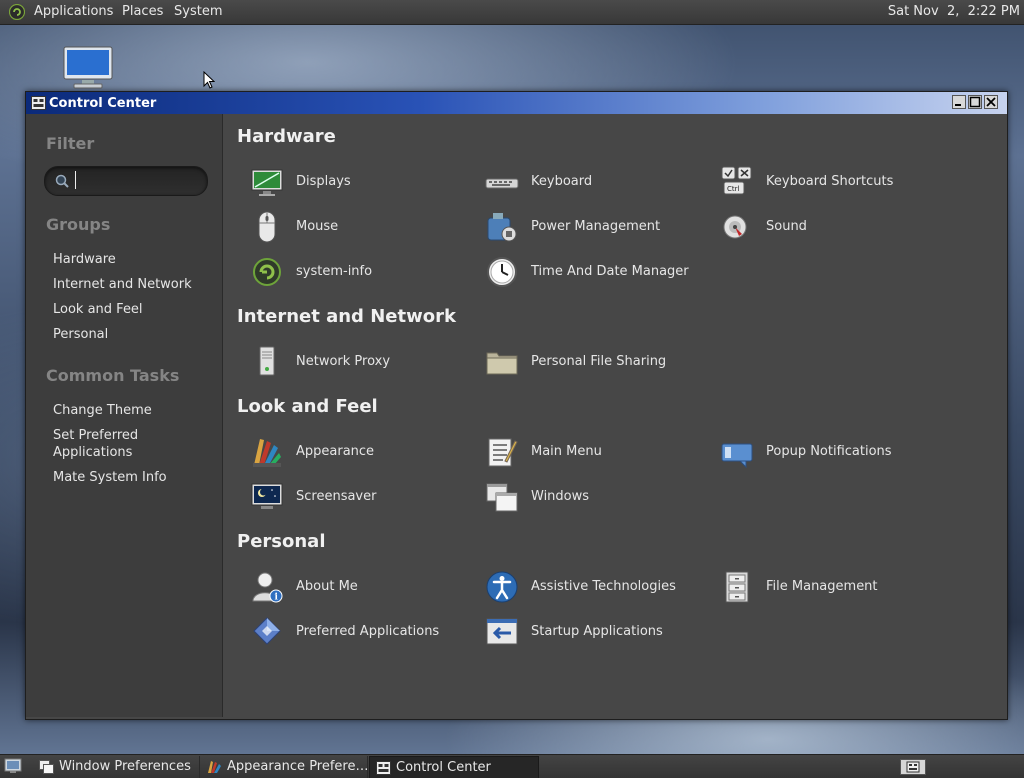 Image resolution: width=1024 pixels, height=778 pixels. I want to click on control-center-task-icon, so click(383, 768).